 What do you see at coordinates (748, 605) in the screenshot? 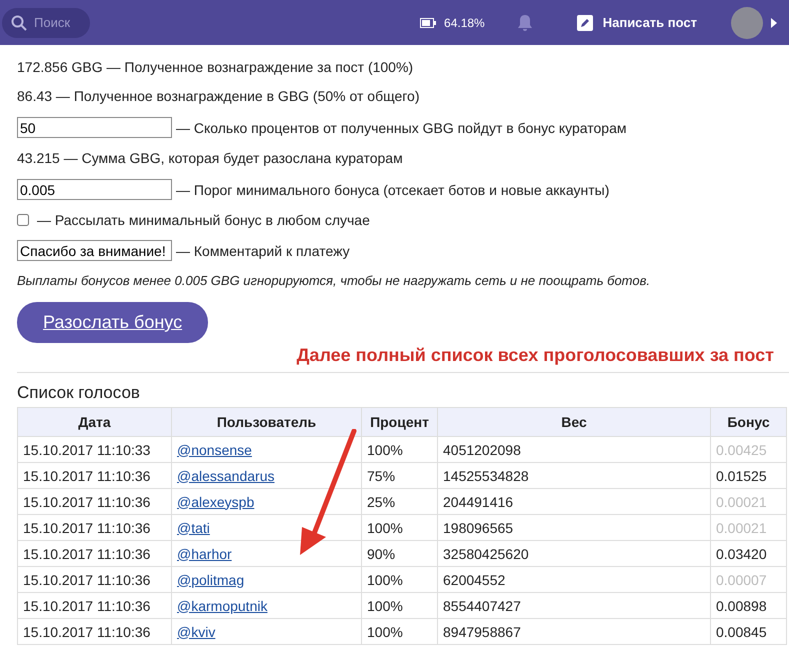
I see `bonus-cell: 0.00898` at bounding box center [748, 605].